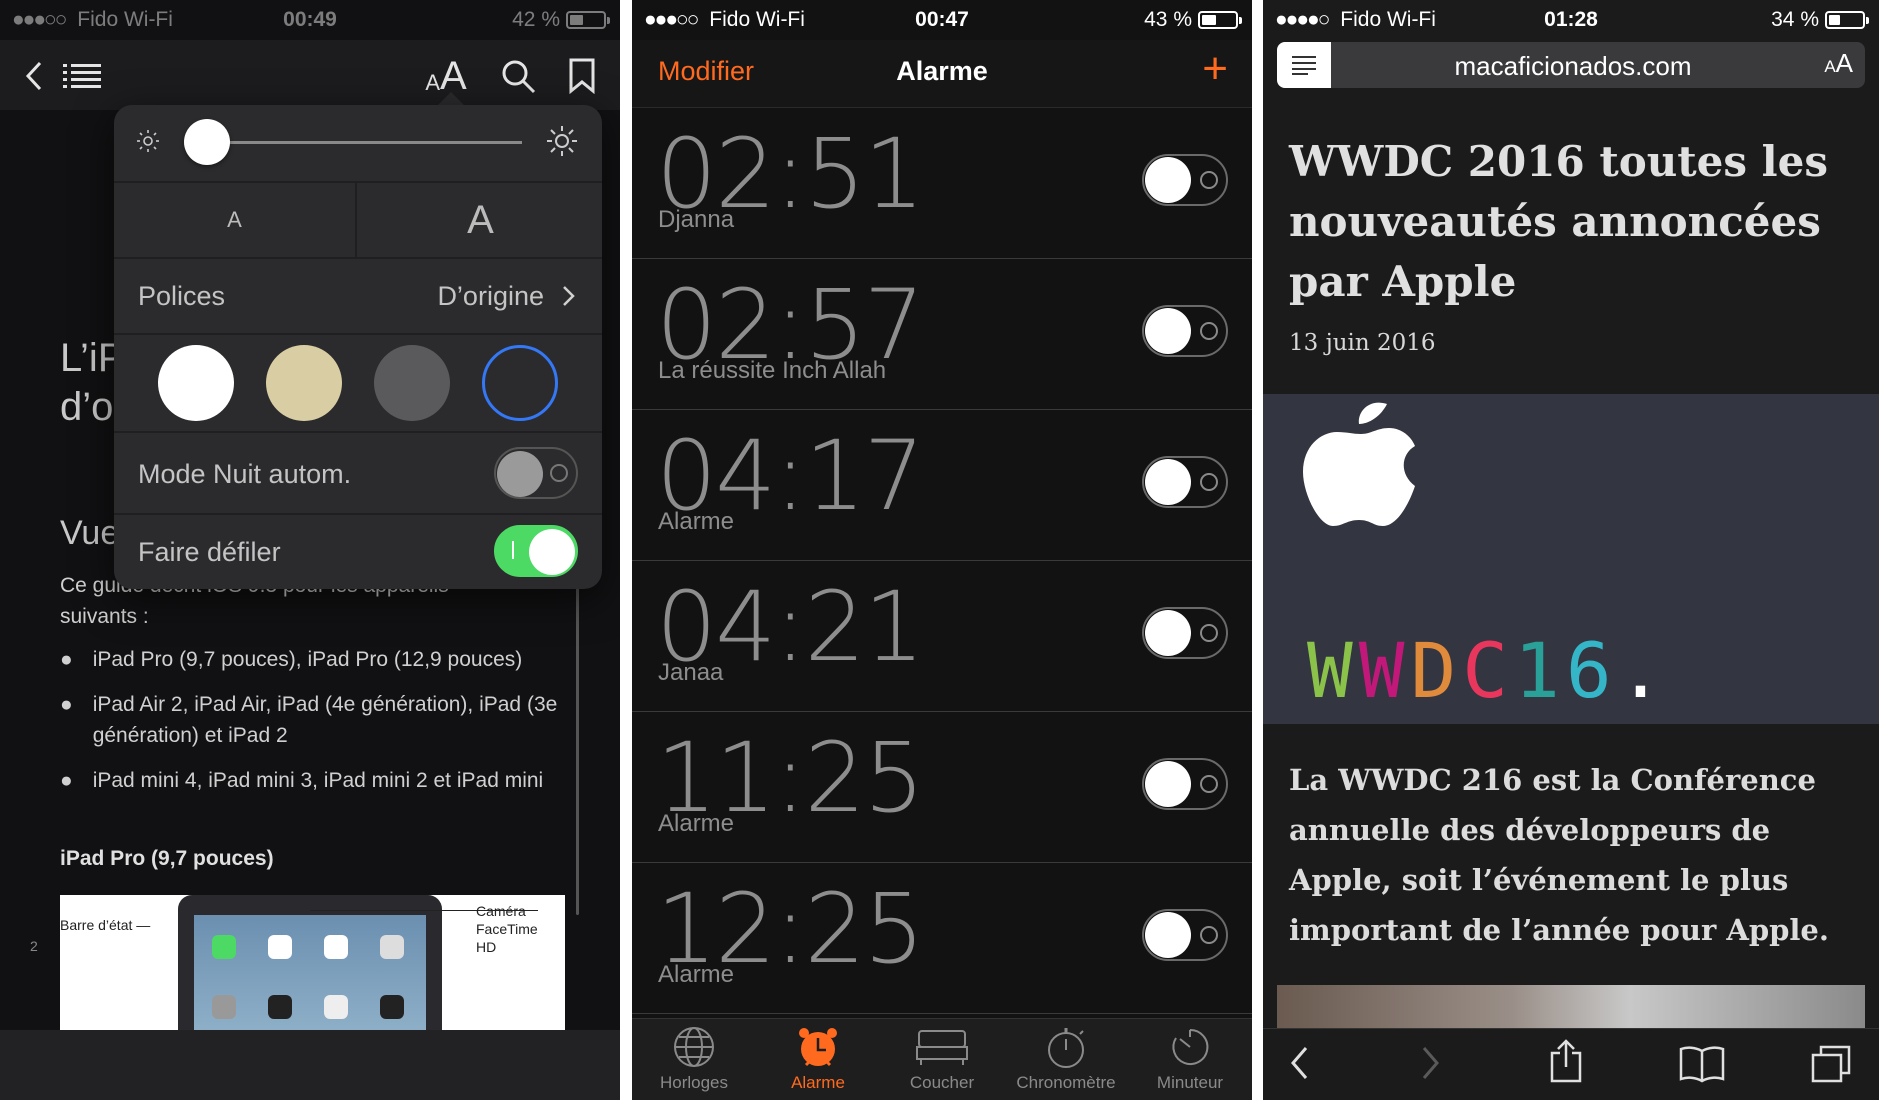 Image resolution: width=1879 pixels, height=1100 pixels. What do you see at coordinates (358, 382) in the screenshot?
I see `theme-row` at bounding box center [358, 382].